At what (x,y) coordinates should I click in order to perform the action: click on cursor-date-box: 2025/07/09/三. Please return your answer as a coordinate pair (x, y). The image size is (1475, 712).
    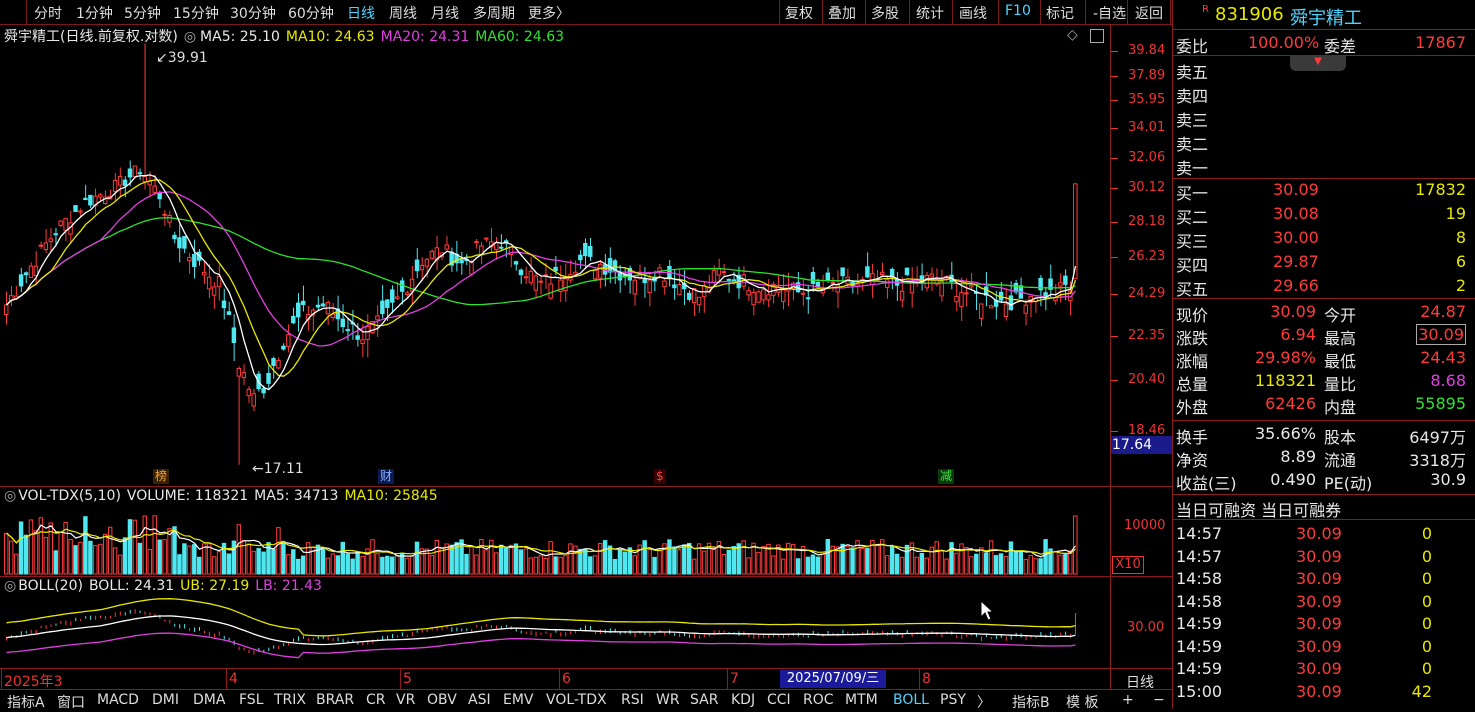
    Looking at the image, I should click on (833, 679).